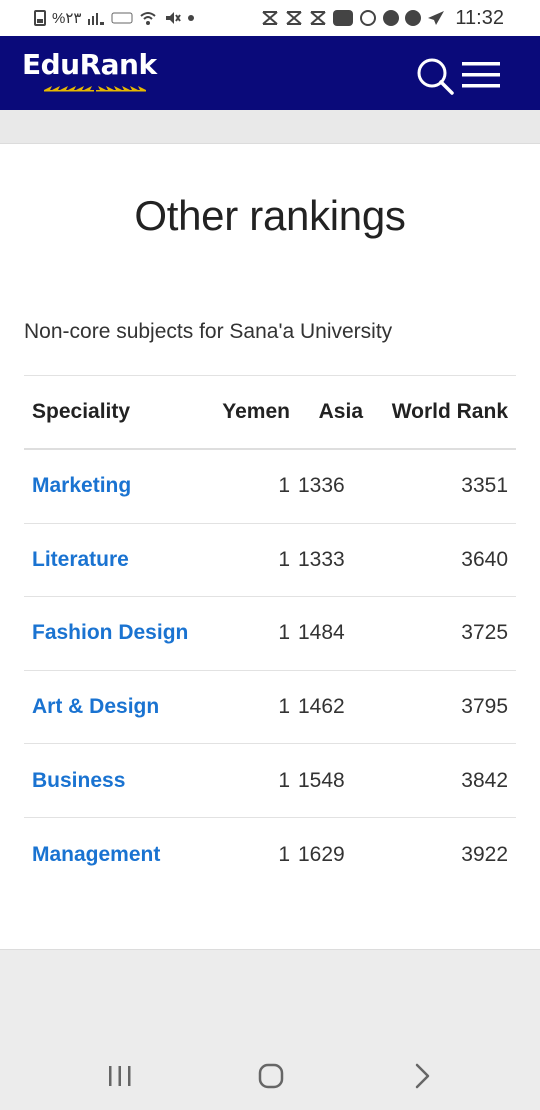  Describe the element at coordinates (208, 331) in the screenshot. I see `card-subtitle: Non-core subjects for Sana'a University` at that location.